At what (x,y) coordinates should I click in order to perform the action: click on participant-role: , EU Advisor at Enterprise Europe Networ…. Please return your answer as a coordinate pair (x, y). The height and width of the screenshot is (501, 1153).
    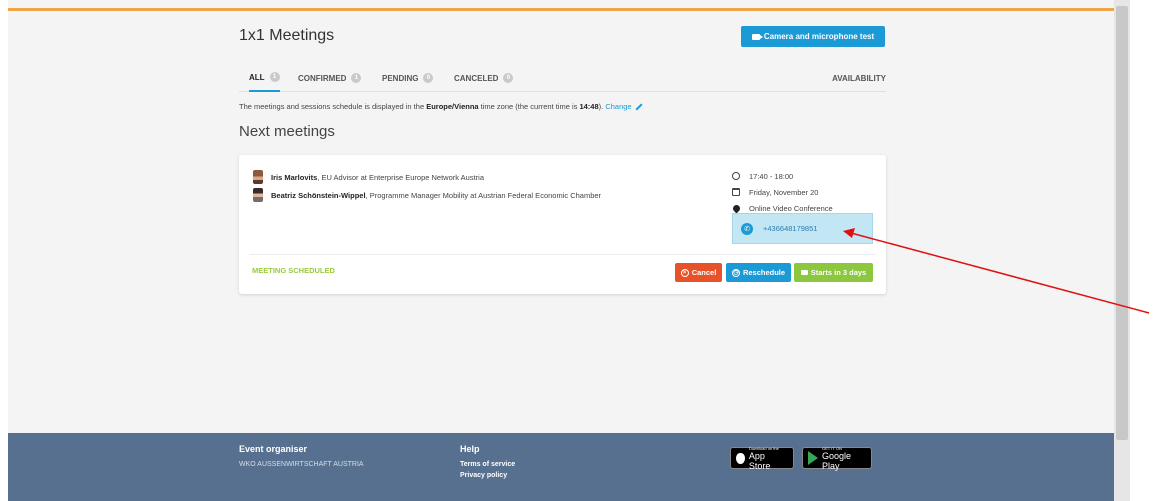
    Looking at the image, I should click on (401, 177).